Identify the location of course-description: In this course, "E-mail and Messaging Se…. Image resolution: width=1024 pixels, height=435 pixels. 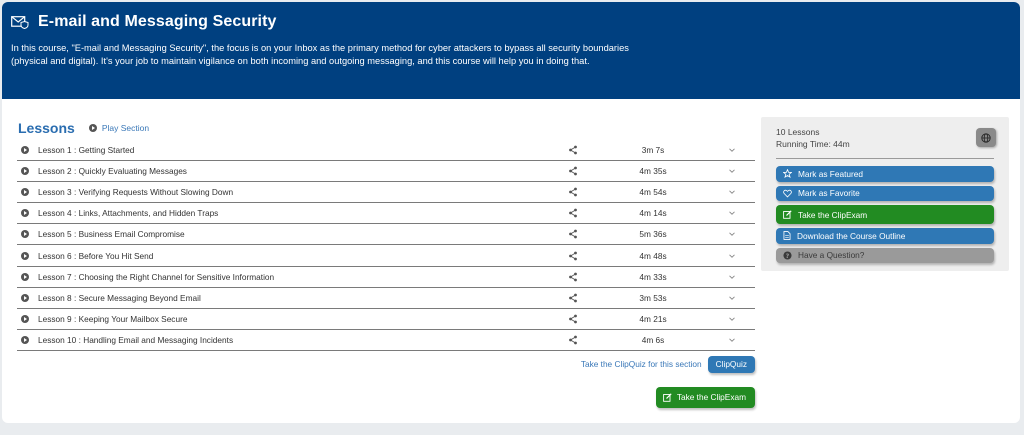
(320, 54).